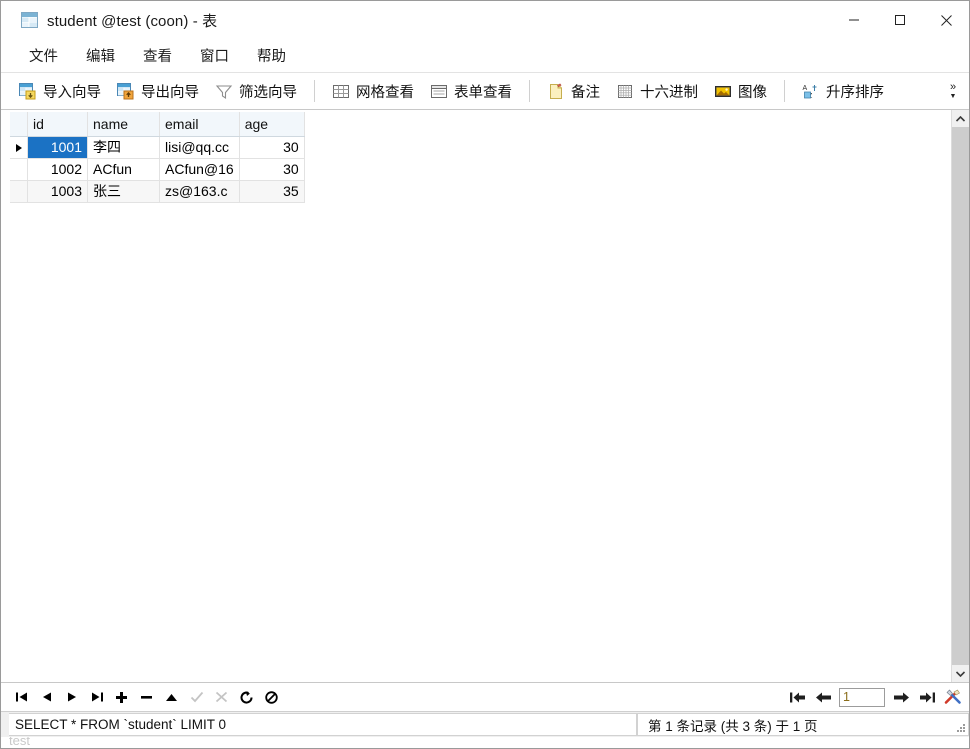 This screenshot has width=970, height=749. I want to click on stop-button, so click(271, 697).